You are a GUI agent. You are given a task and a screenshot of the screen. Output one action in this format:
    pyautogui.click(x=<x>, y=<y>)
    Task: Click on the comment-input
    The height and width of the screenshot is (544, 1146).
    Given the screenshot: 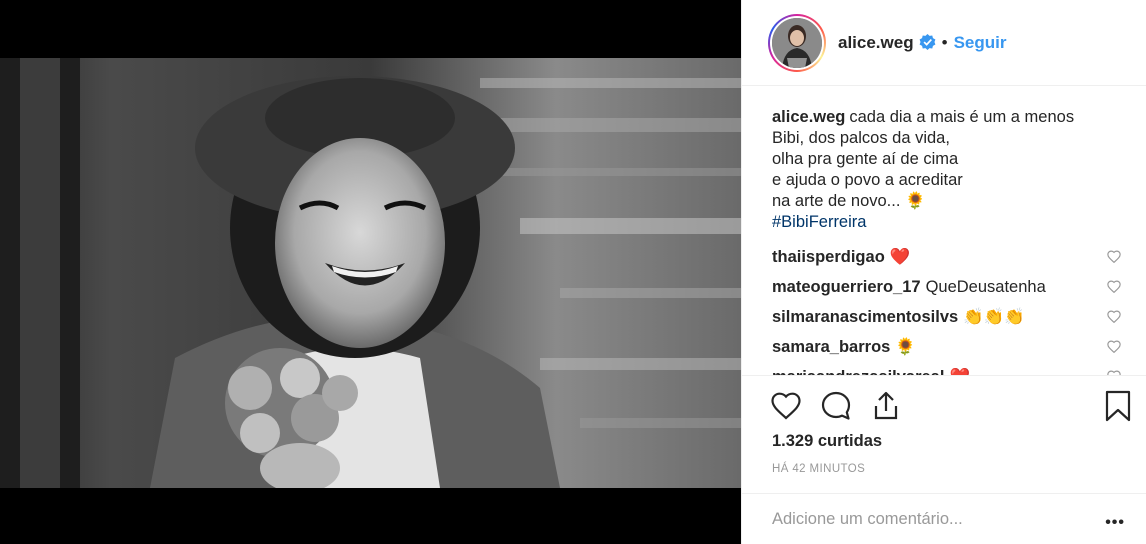 What is the action you would take?
    pyautogui.click(x=922, y=519)
    